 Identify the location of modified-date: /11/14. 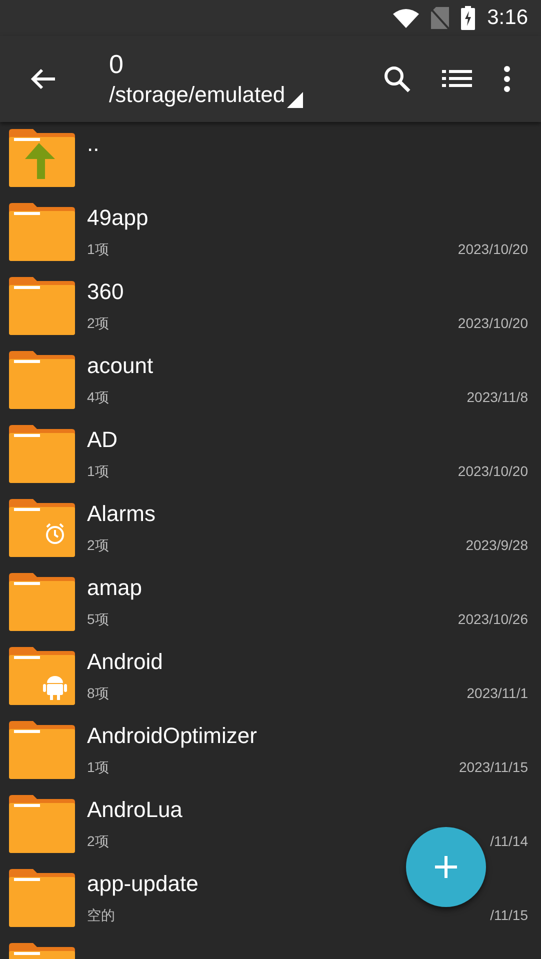
(509, 842).